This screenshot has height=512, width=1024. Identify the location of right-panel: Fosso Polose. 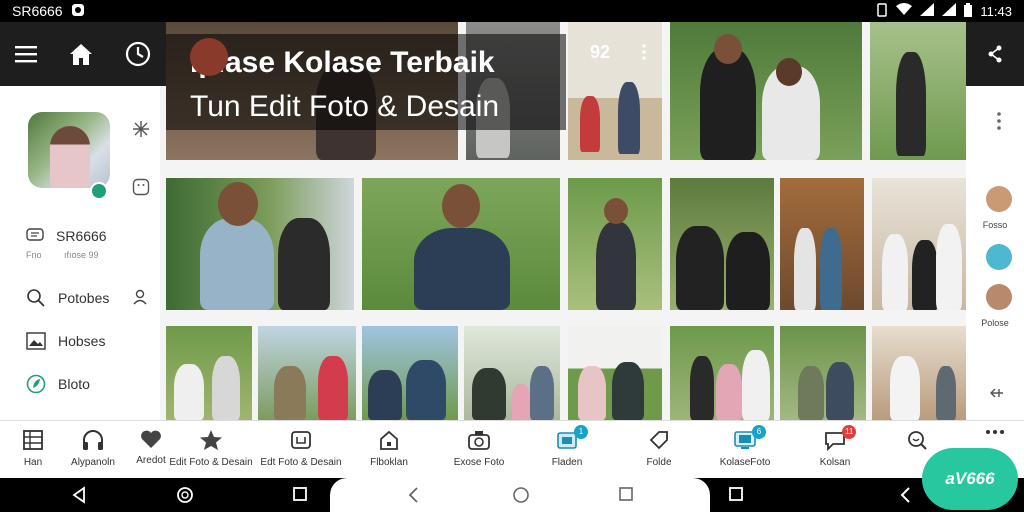
(995, 253).